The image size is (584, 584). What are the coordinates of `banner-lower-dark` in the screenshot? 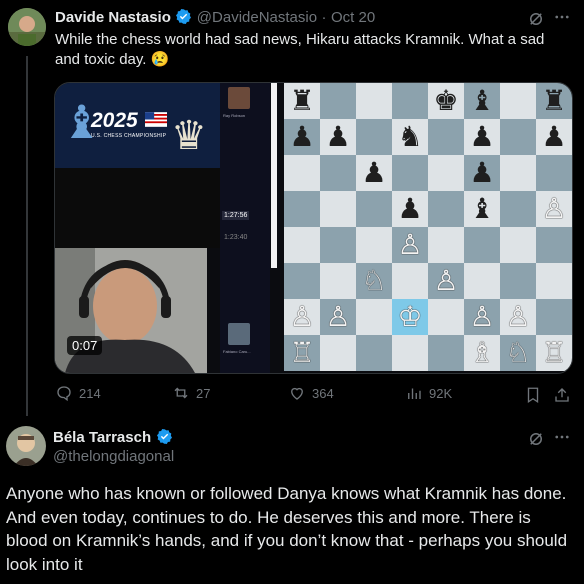 It's located at (140, 208).